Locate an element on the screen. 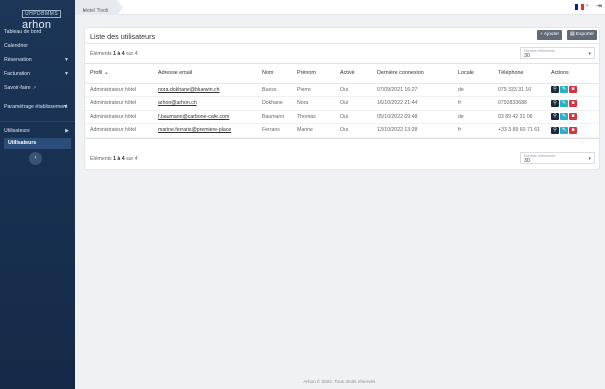 This screenshot has height=389, width=605. brand-logo: UHPDBMMS arhon is located at coordinates (37, 15).